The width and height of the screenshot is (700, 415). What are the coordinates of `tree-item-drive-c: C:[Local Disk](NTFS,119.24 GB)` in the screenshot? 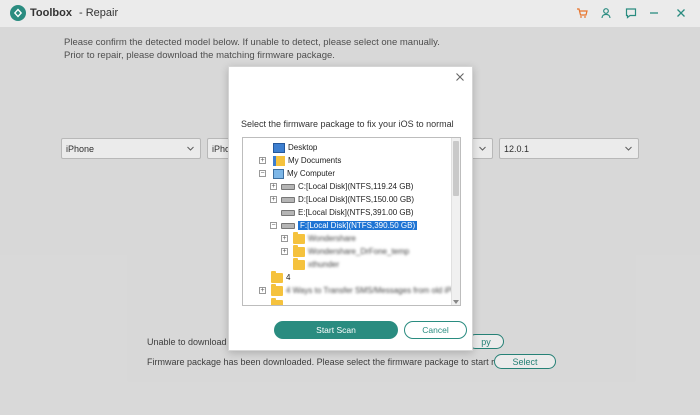 It's located at (347, 186).